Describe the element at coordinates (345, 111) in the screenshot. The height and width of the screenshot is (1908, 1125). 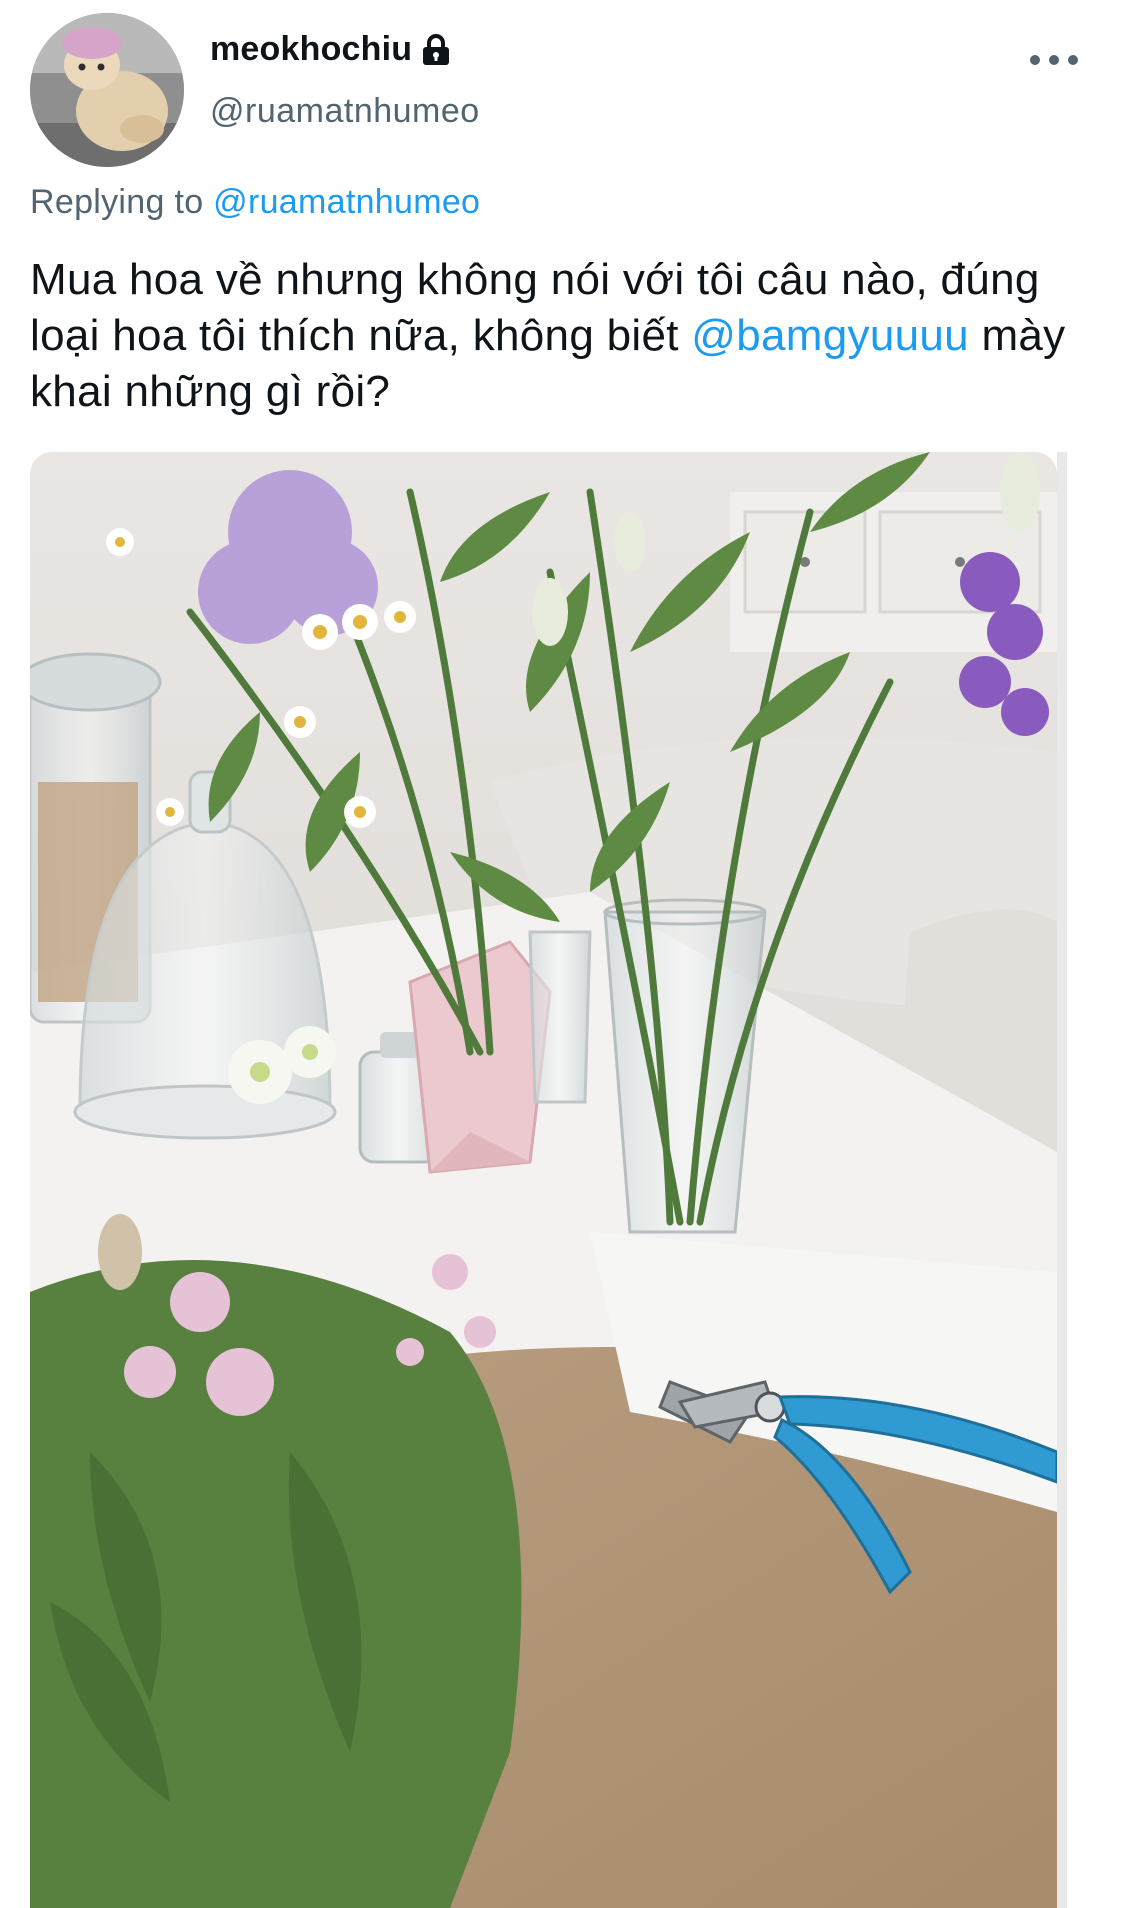
I see `handle: @ruamatnhumeo` at that location.